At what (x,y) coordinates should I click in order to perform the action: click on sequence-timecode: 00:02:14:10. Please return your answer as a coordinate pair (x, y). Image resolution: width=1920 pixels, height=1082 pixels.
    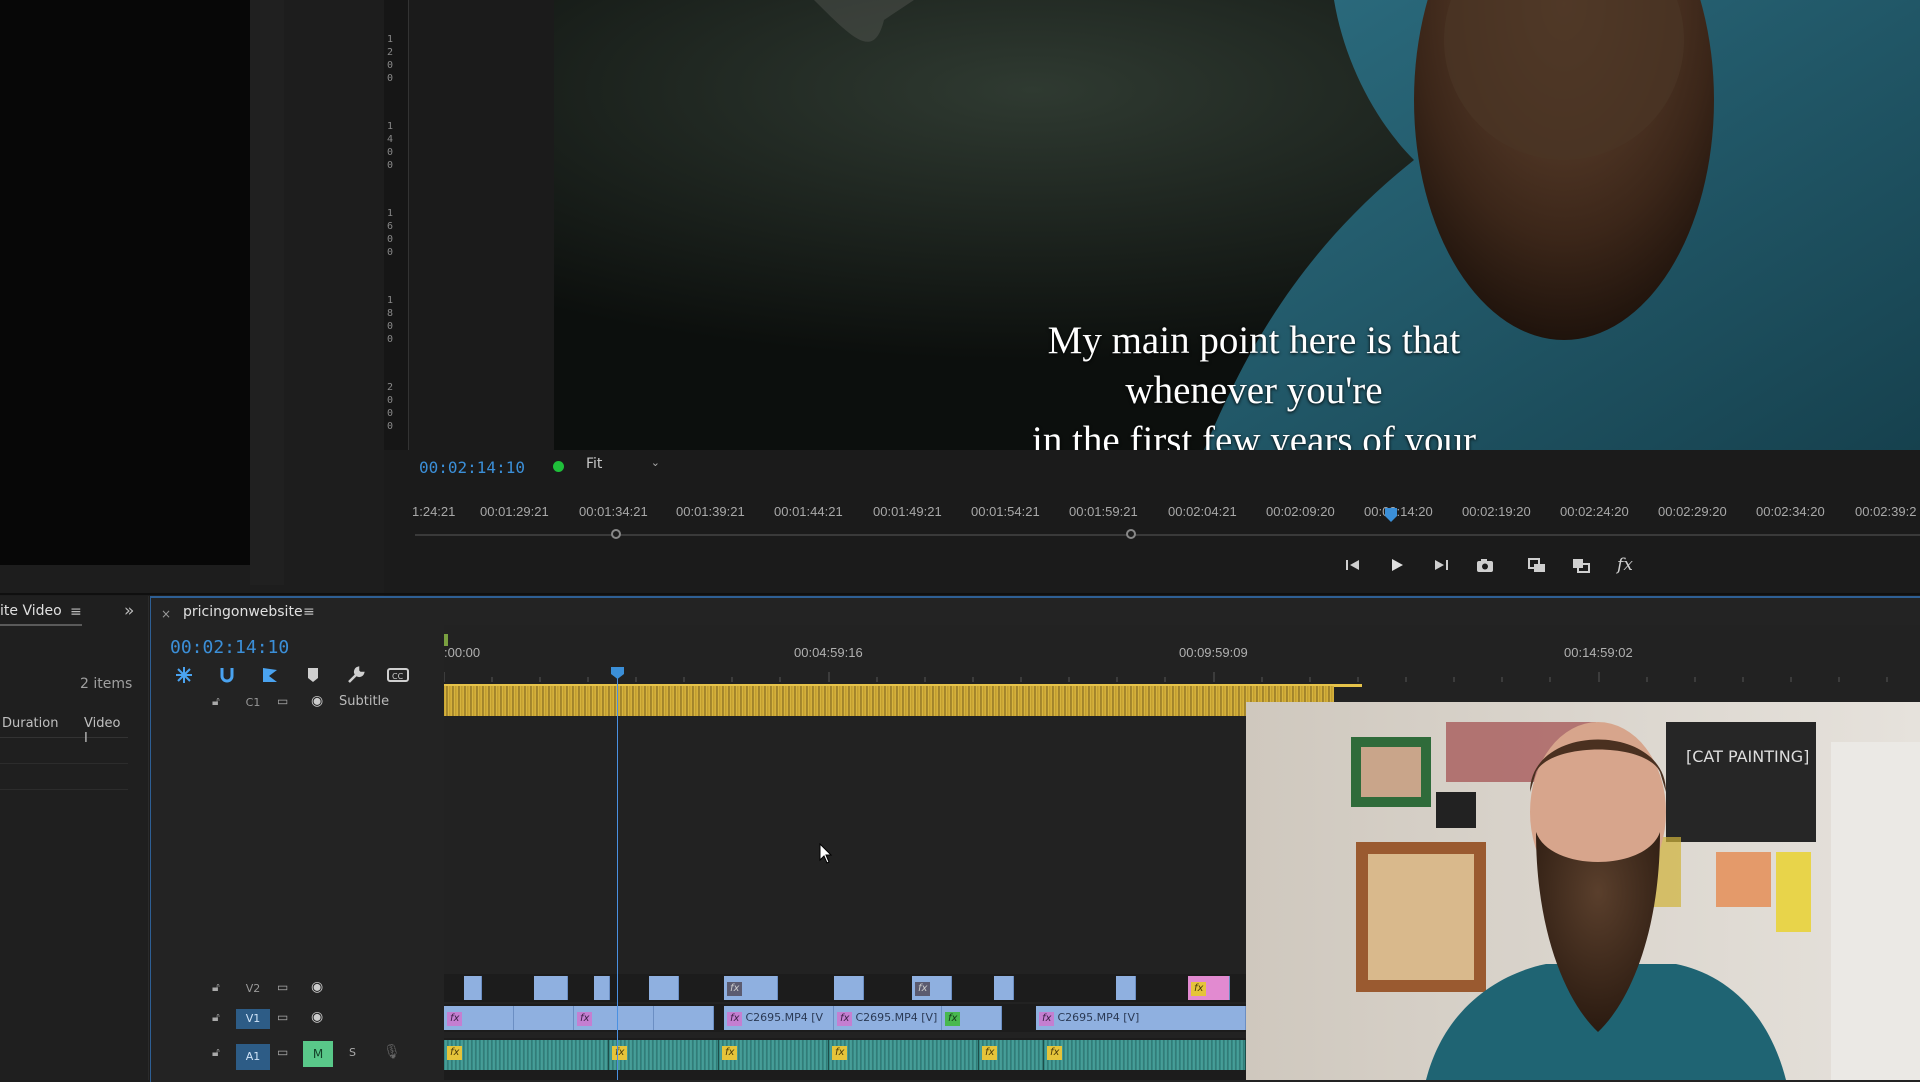
    Looking at the image, I should click on (229, 647).